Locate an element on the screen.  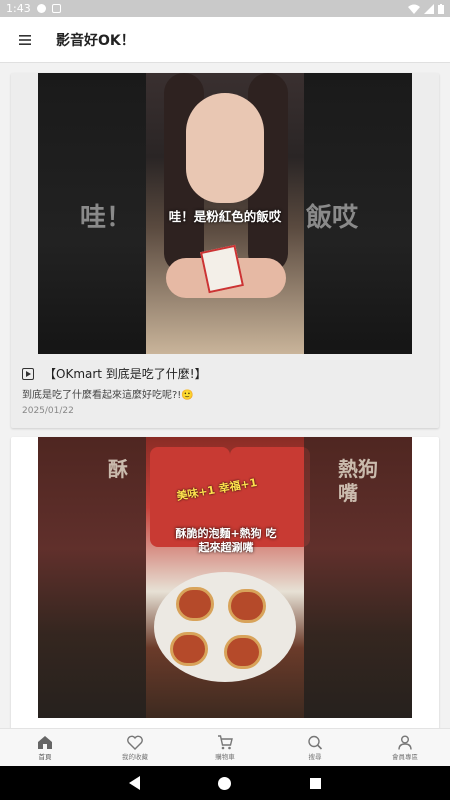
tab-cart: 購物車 is located at coordinates (225, 747).